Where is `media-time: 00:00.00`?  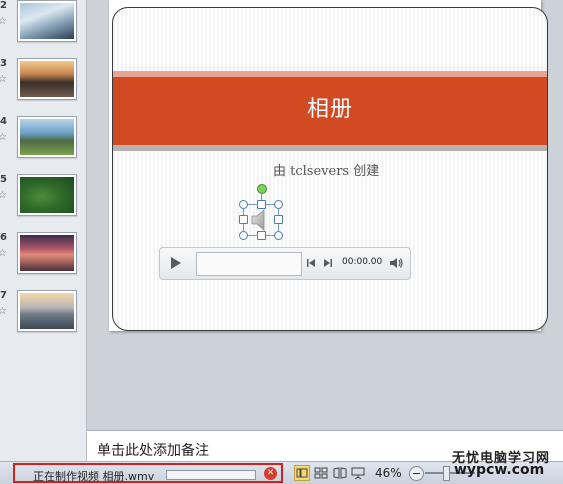
media-time: 00:00.00 is located at coordinates (362, 262).